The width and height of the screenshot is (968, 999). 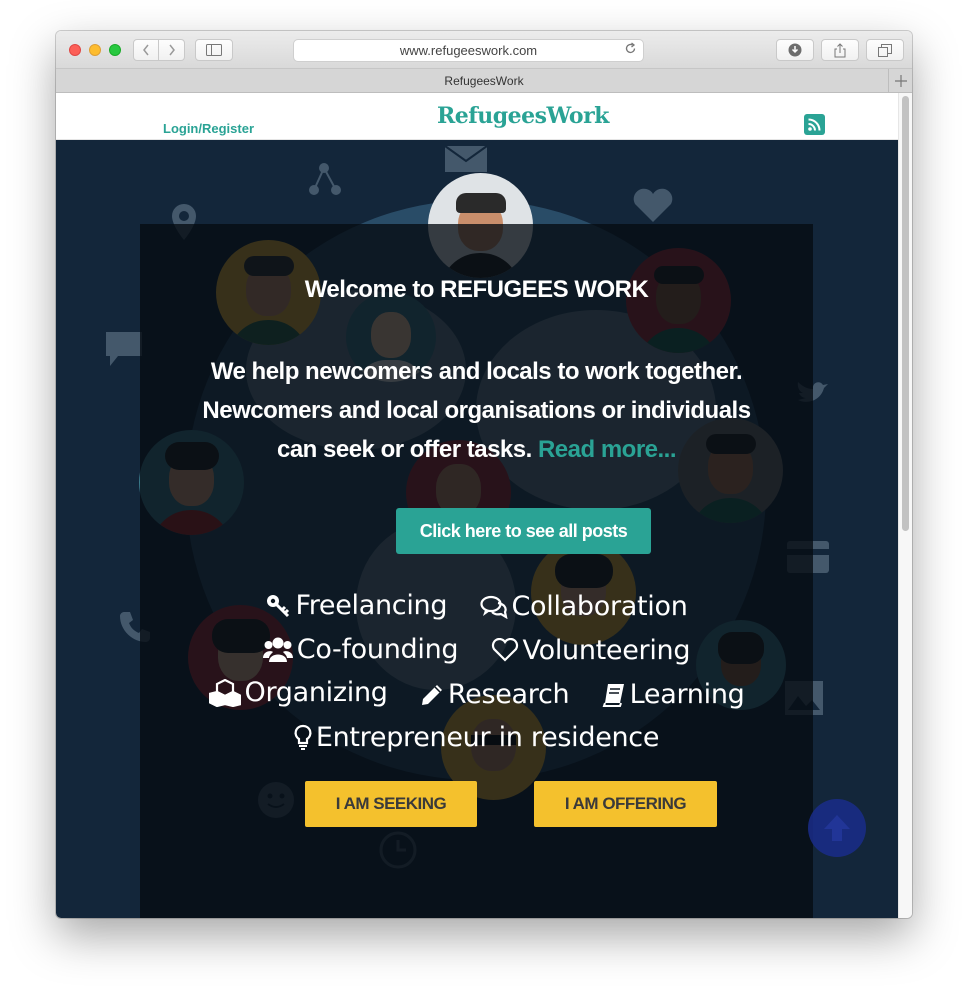 What do you see at coordinates (124, 349) in the screenshot?
I see `speech-bubble-bg-icon` at bounding box center [124, 349].